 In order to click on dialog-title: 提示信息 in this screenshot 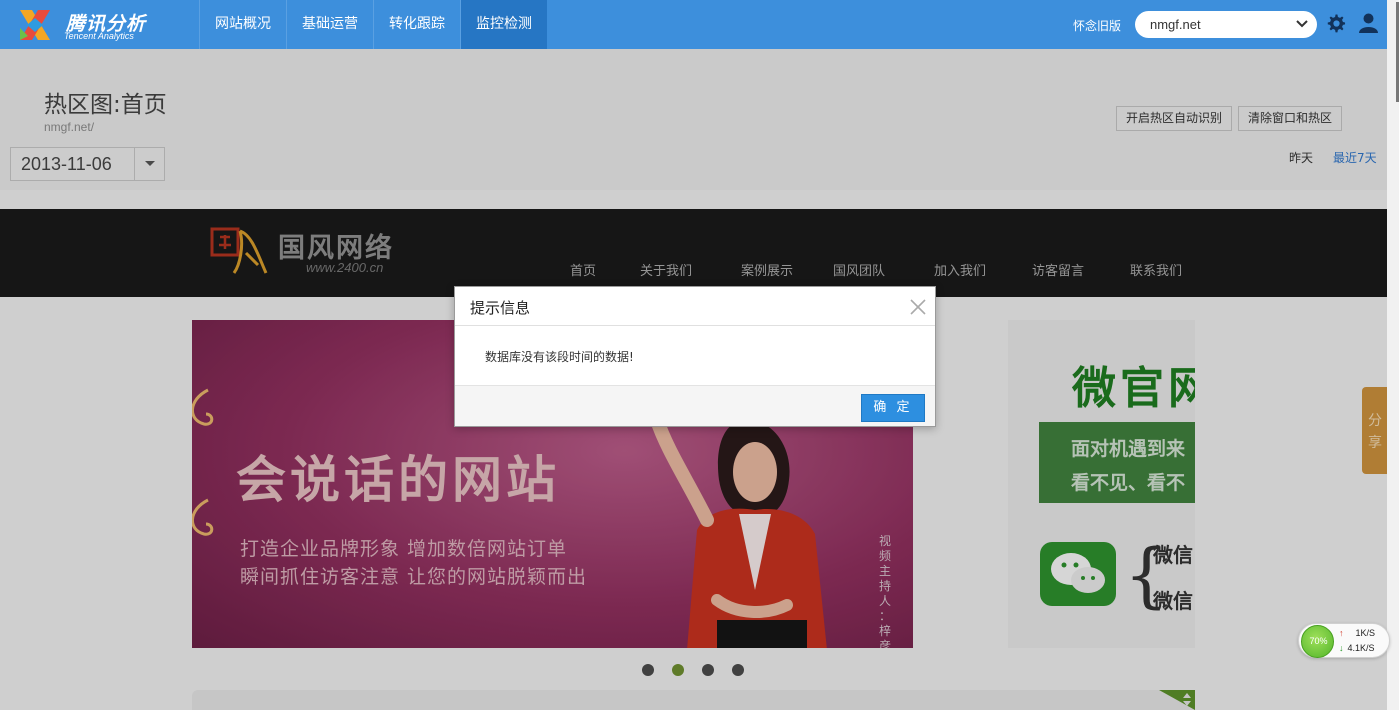, I will do `click(500, 308)`.